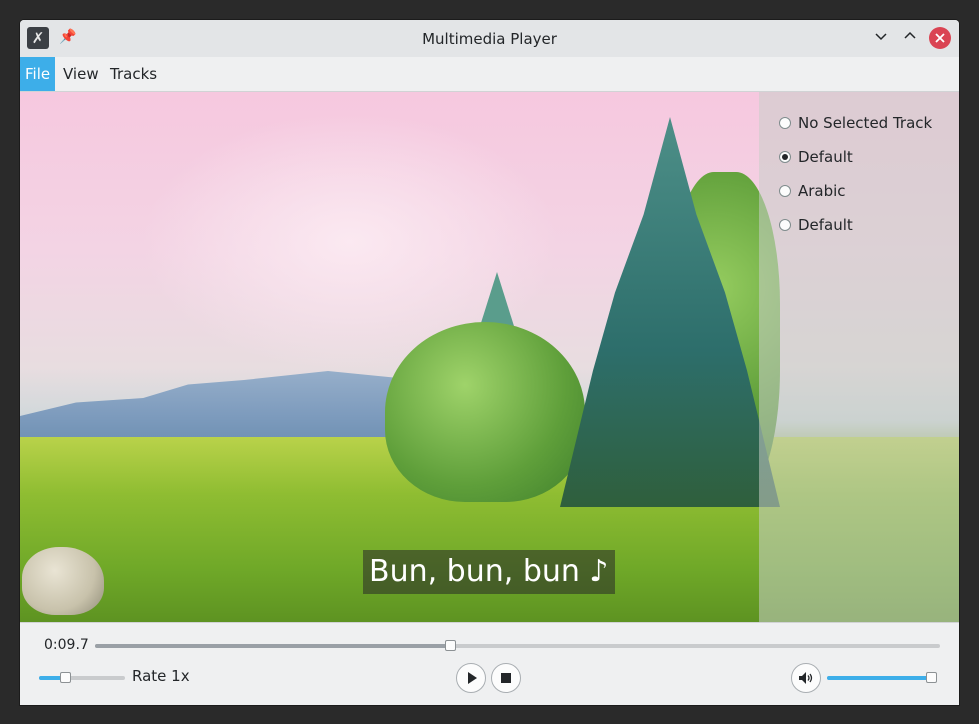 The width and height of the screenshot is (979, 724). I want to click on seek-slider, so click(517, 645).